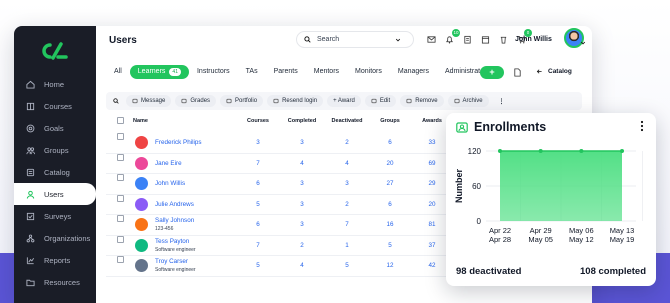 This screenshot has height=303, width=670. Describe the element at coordinates (168, 163) in the screenshot. I see `user-name-link: Jane Eire` at that location.